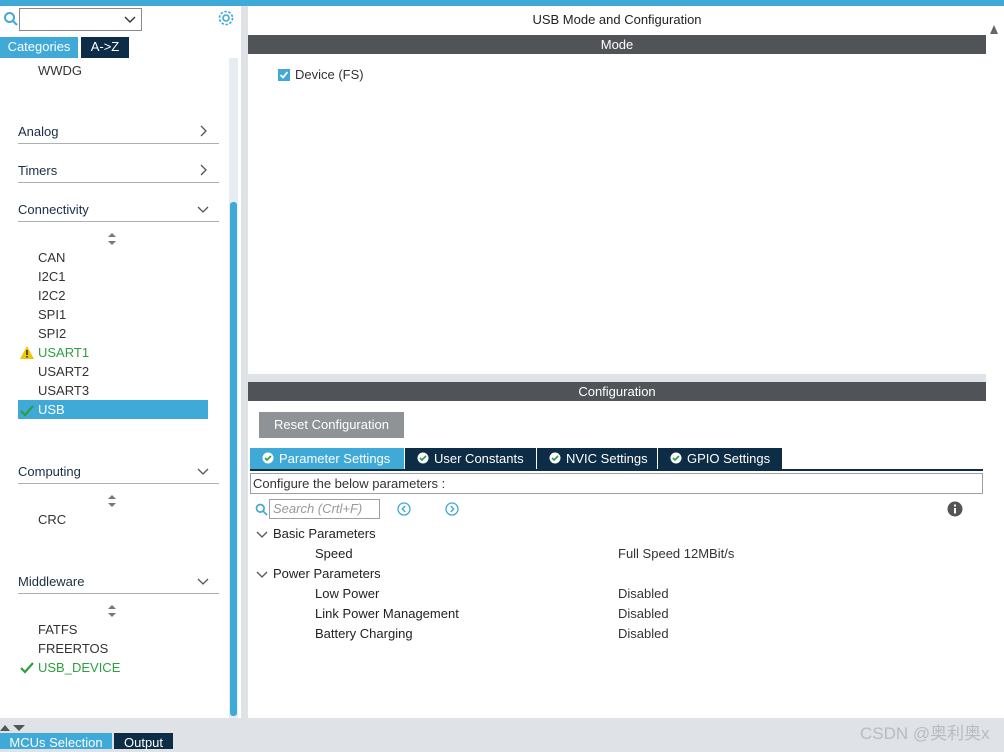  Describe the element at coordinates (51, 581) in the screenshot. I see `category-label: Middleware` at that location.